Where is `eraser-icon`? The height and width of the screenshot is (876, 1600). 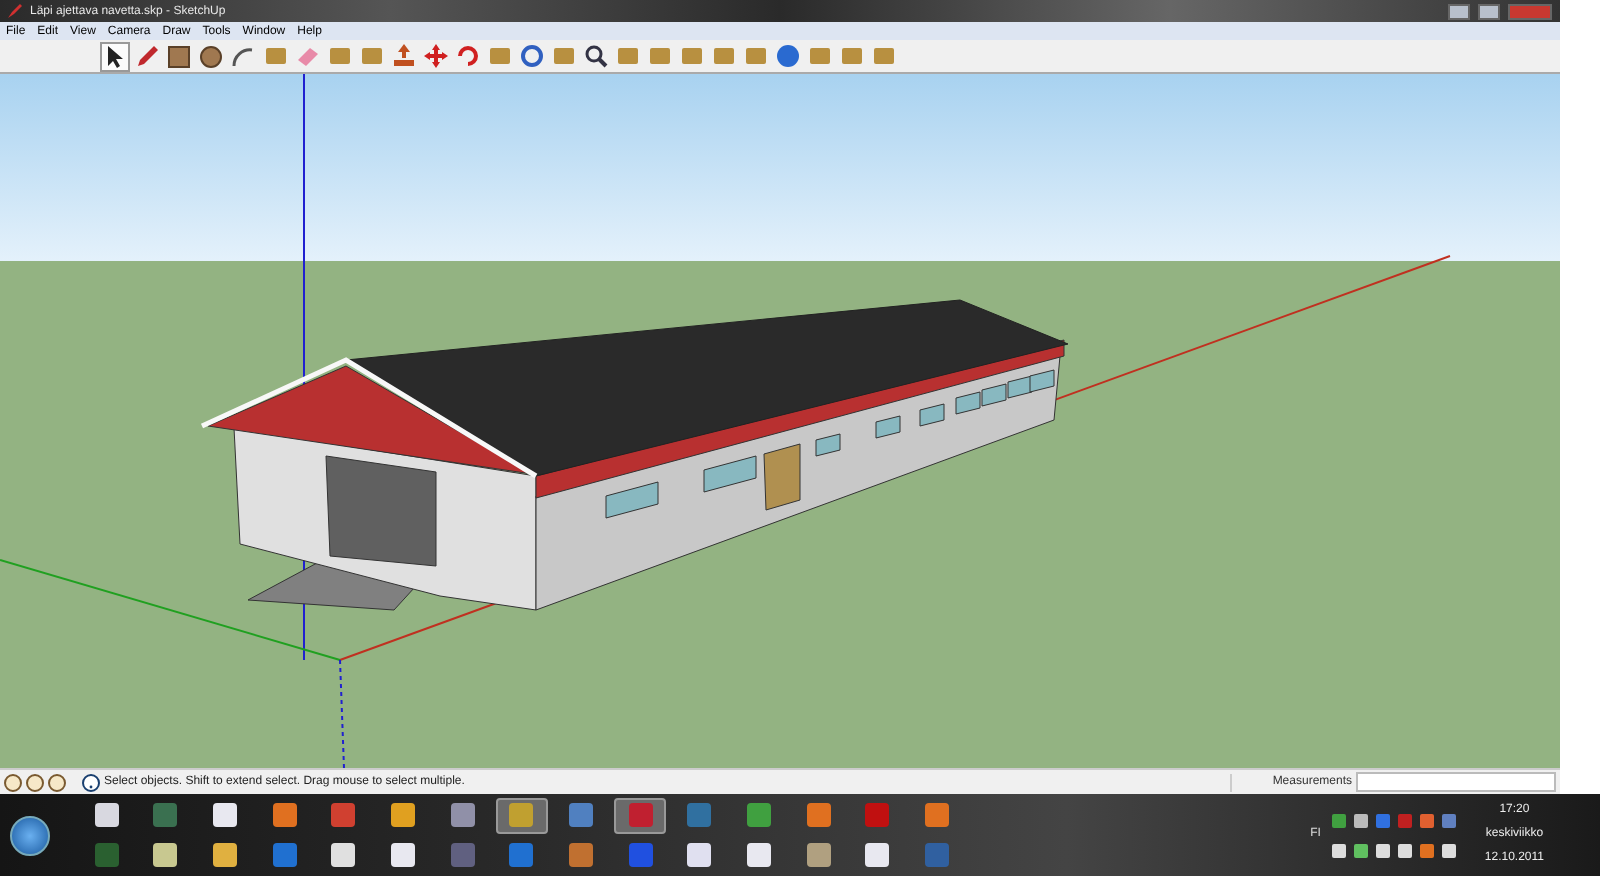
eraser-icon is located at coordinates (307, 56).